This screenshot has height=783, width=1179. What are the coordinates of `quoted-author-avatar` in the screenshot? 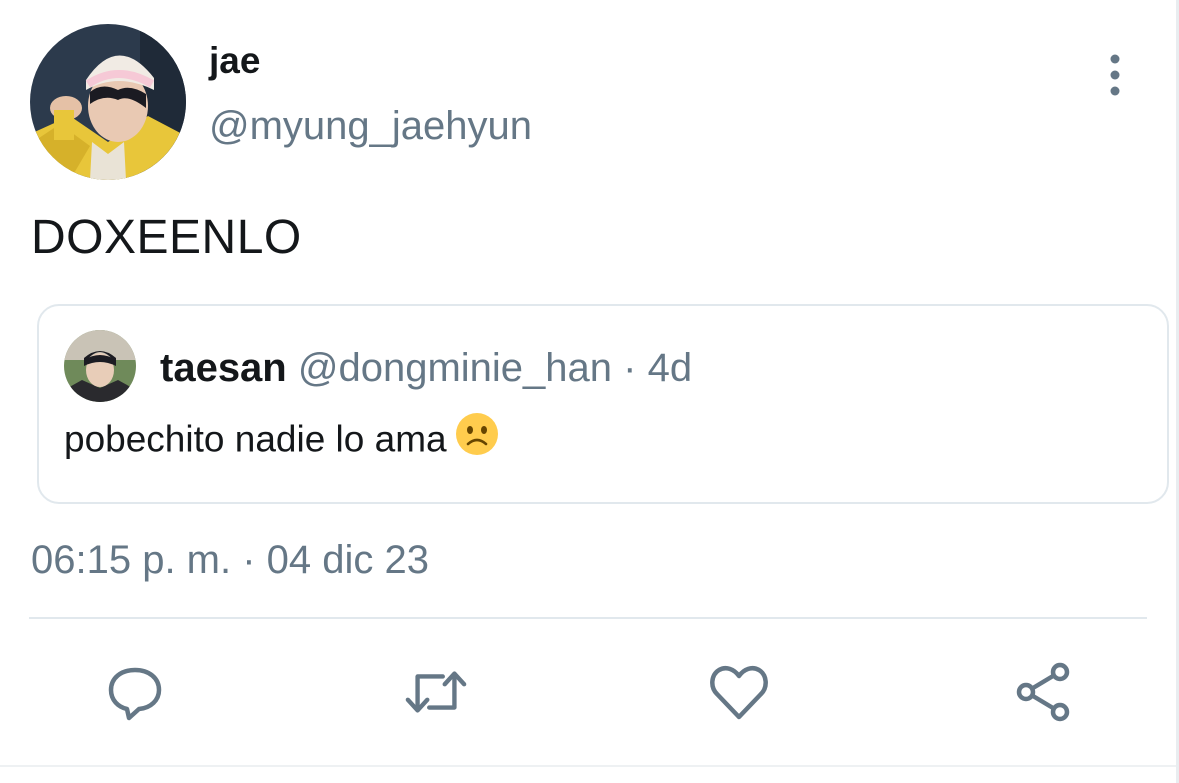 It's located at (100, 366).